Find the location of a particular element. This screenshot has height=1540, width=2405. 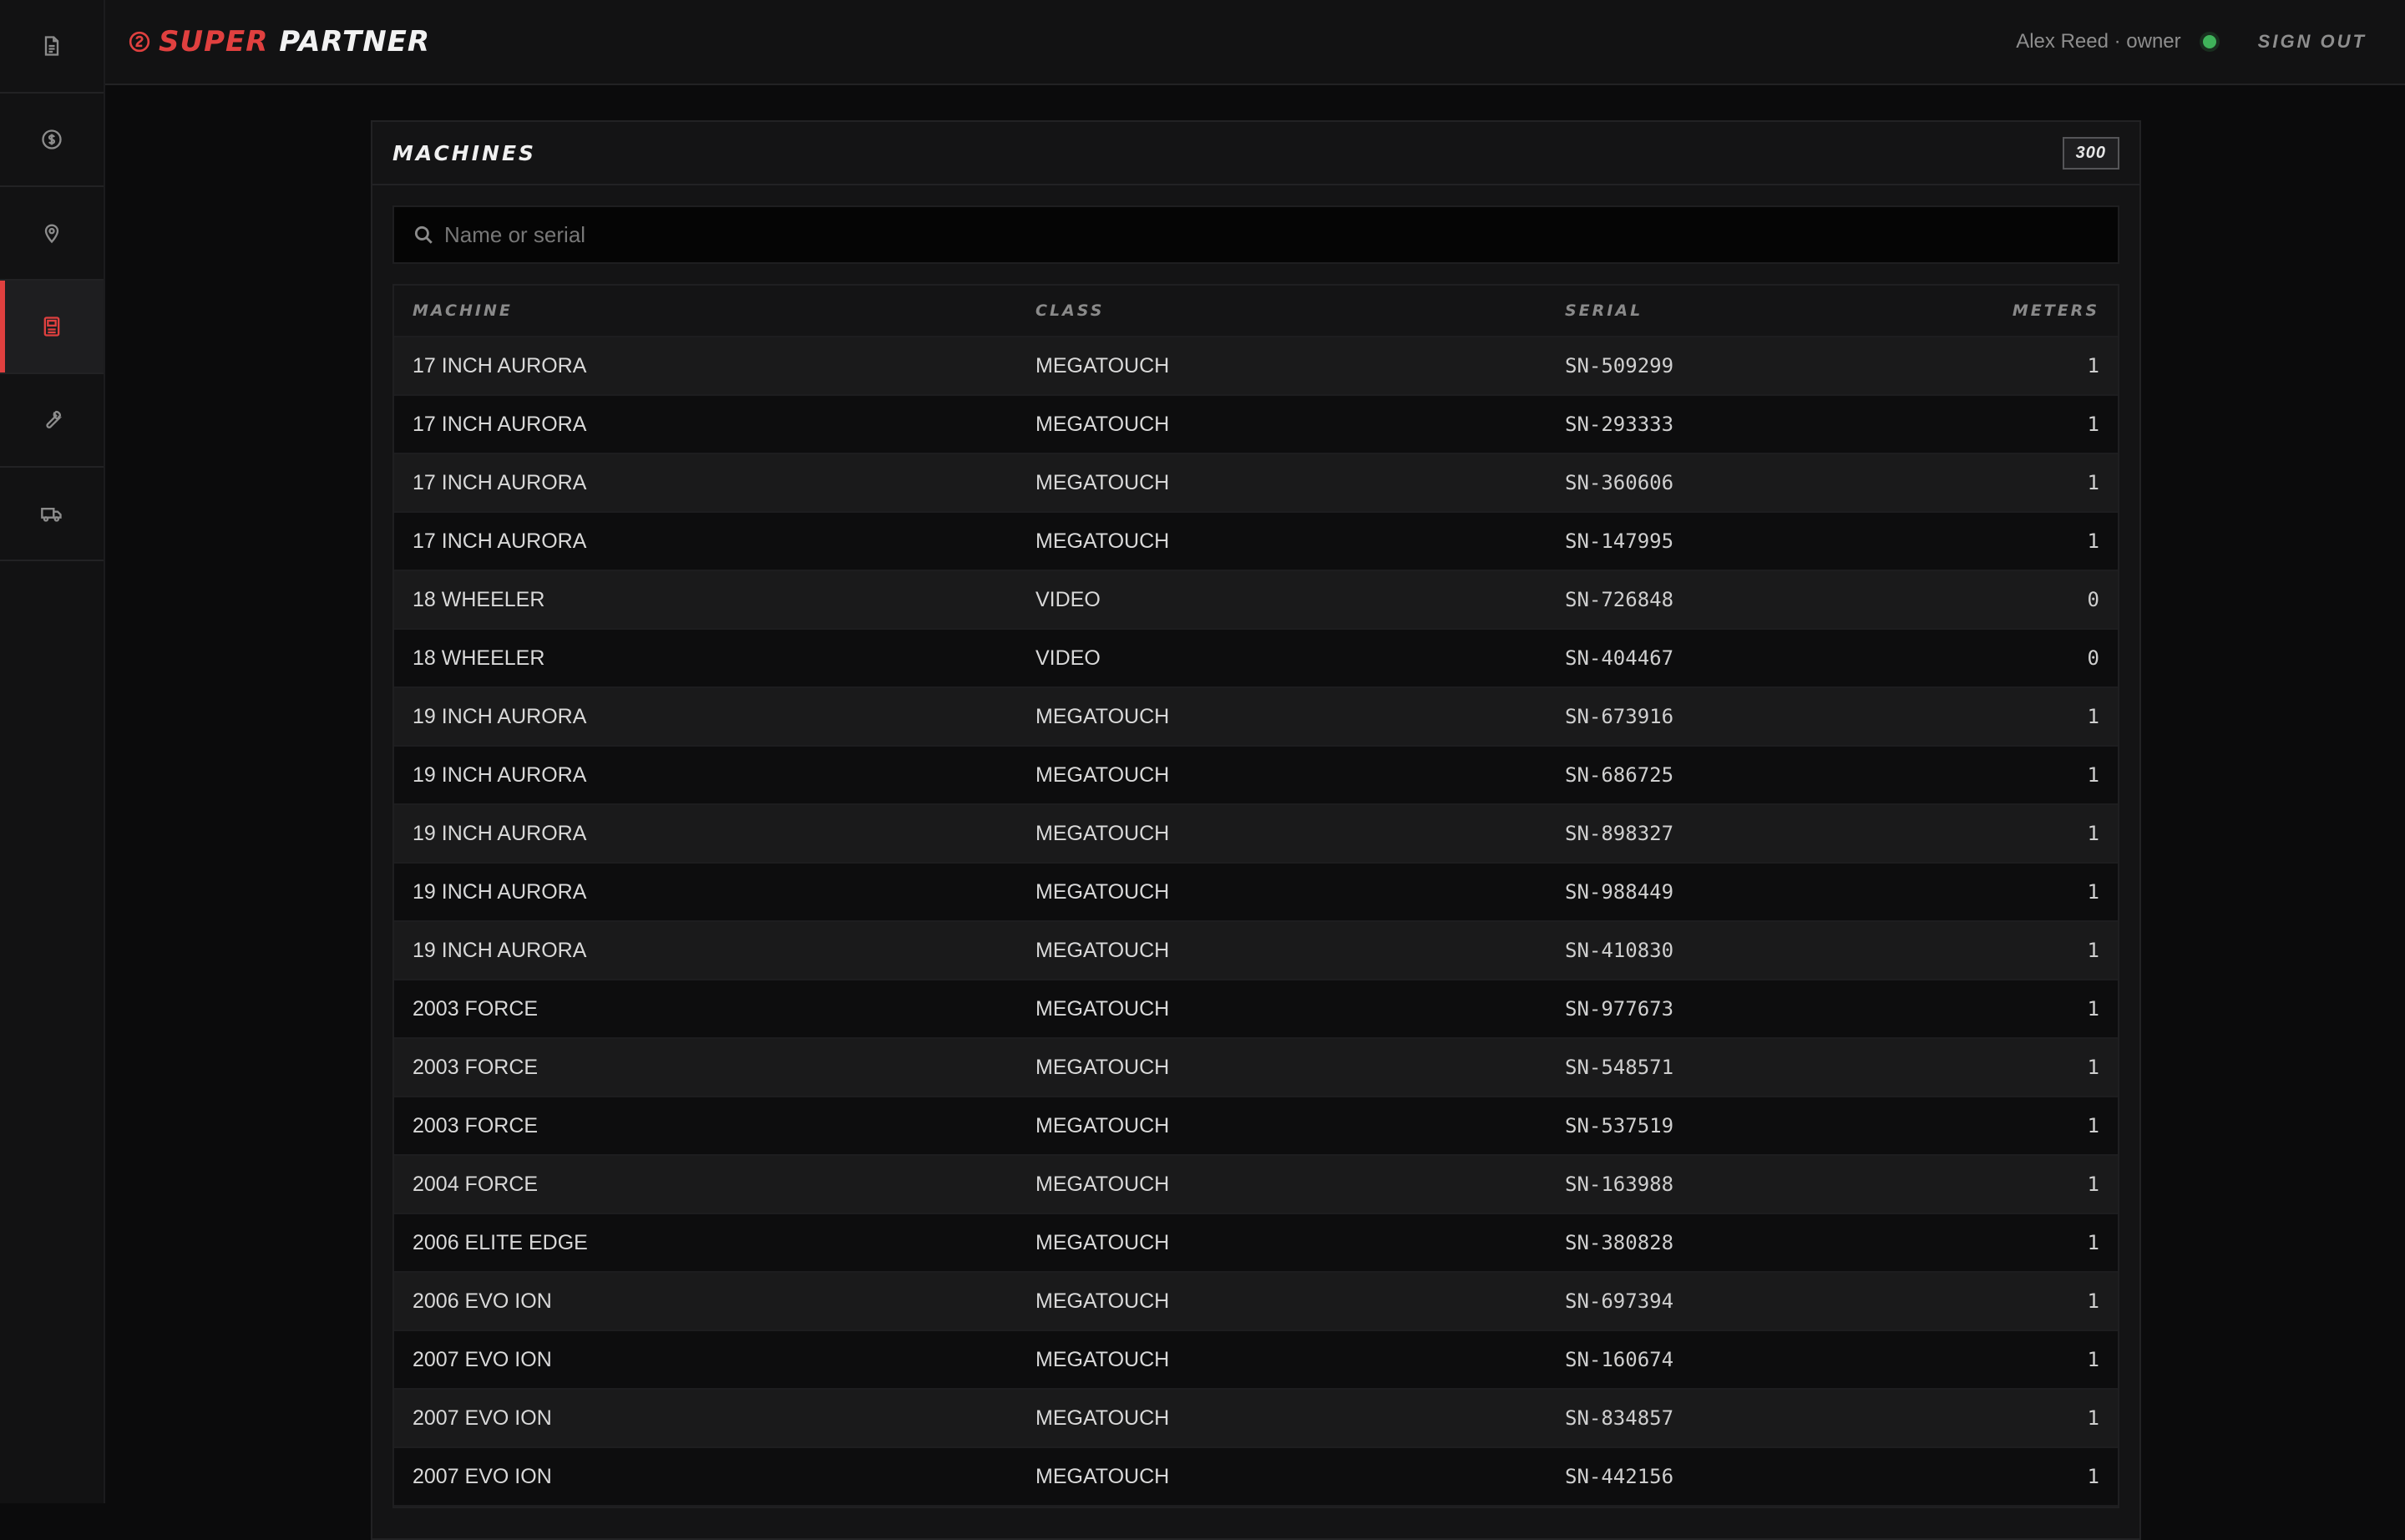

page-title: MACHINES is located at coordinates (464, 153).